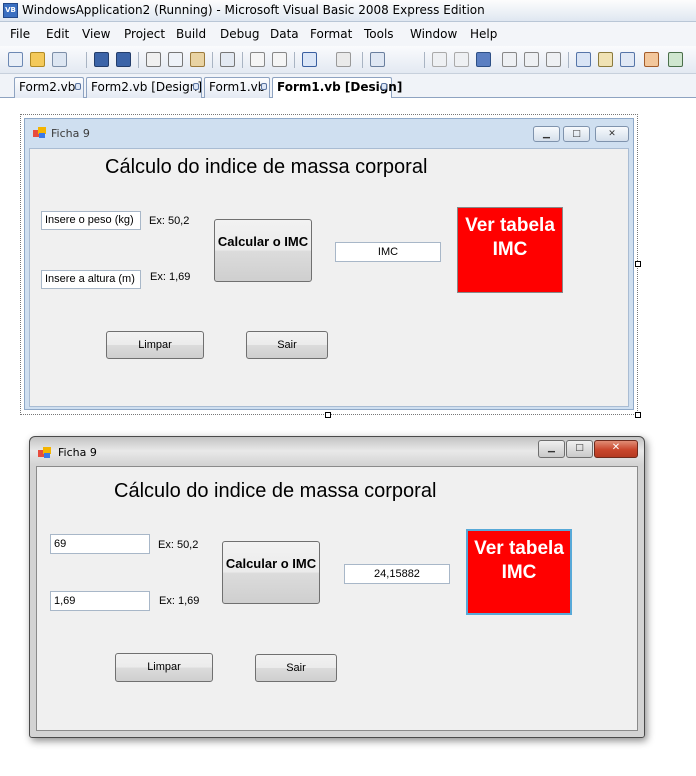 This screenshot has height=776, width=696. What do you see at coordinates (101, 59) in the screenshot?
I see `save-icon` at bounding box center [101, 59].